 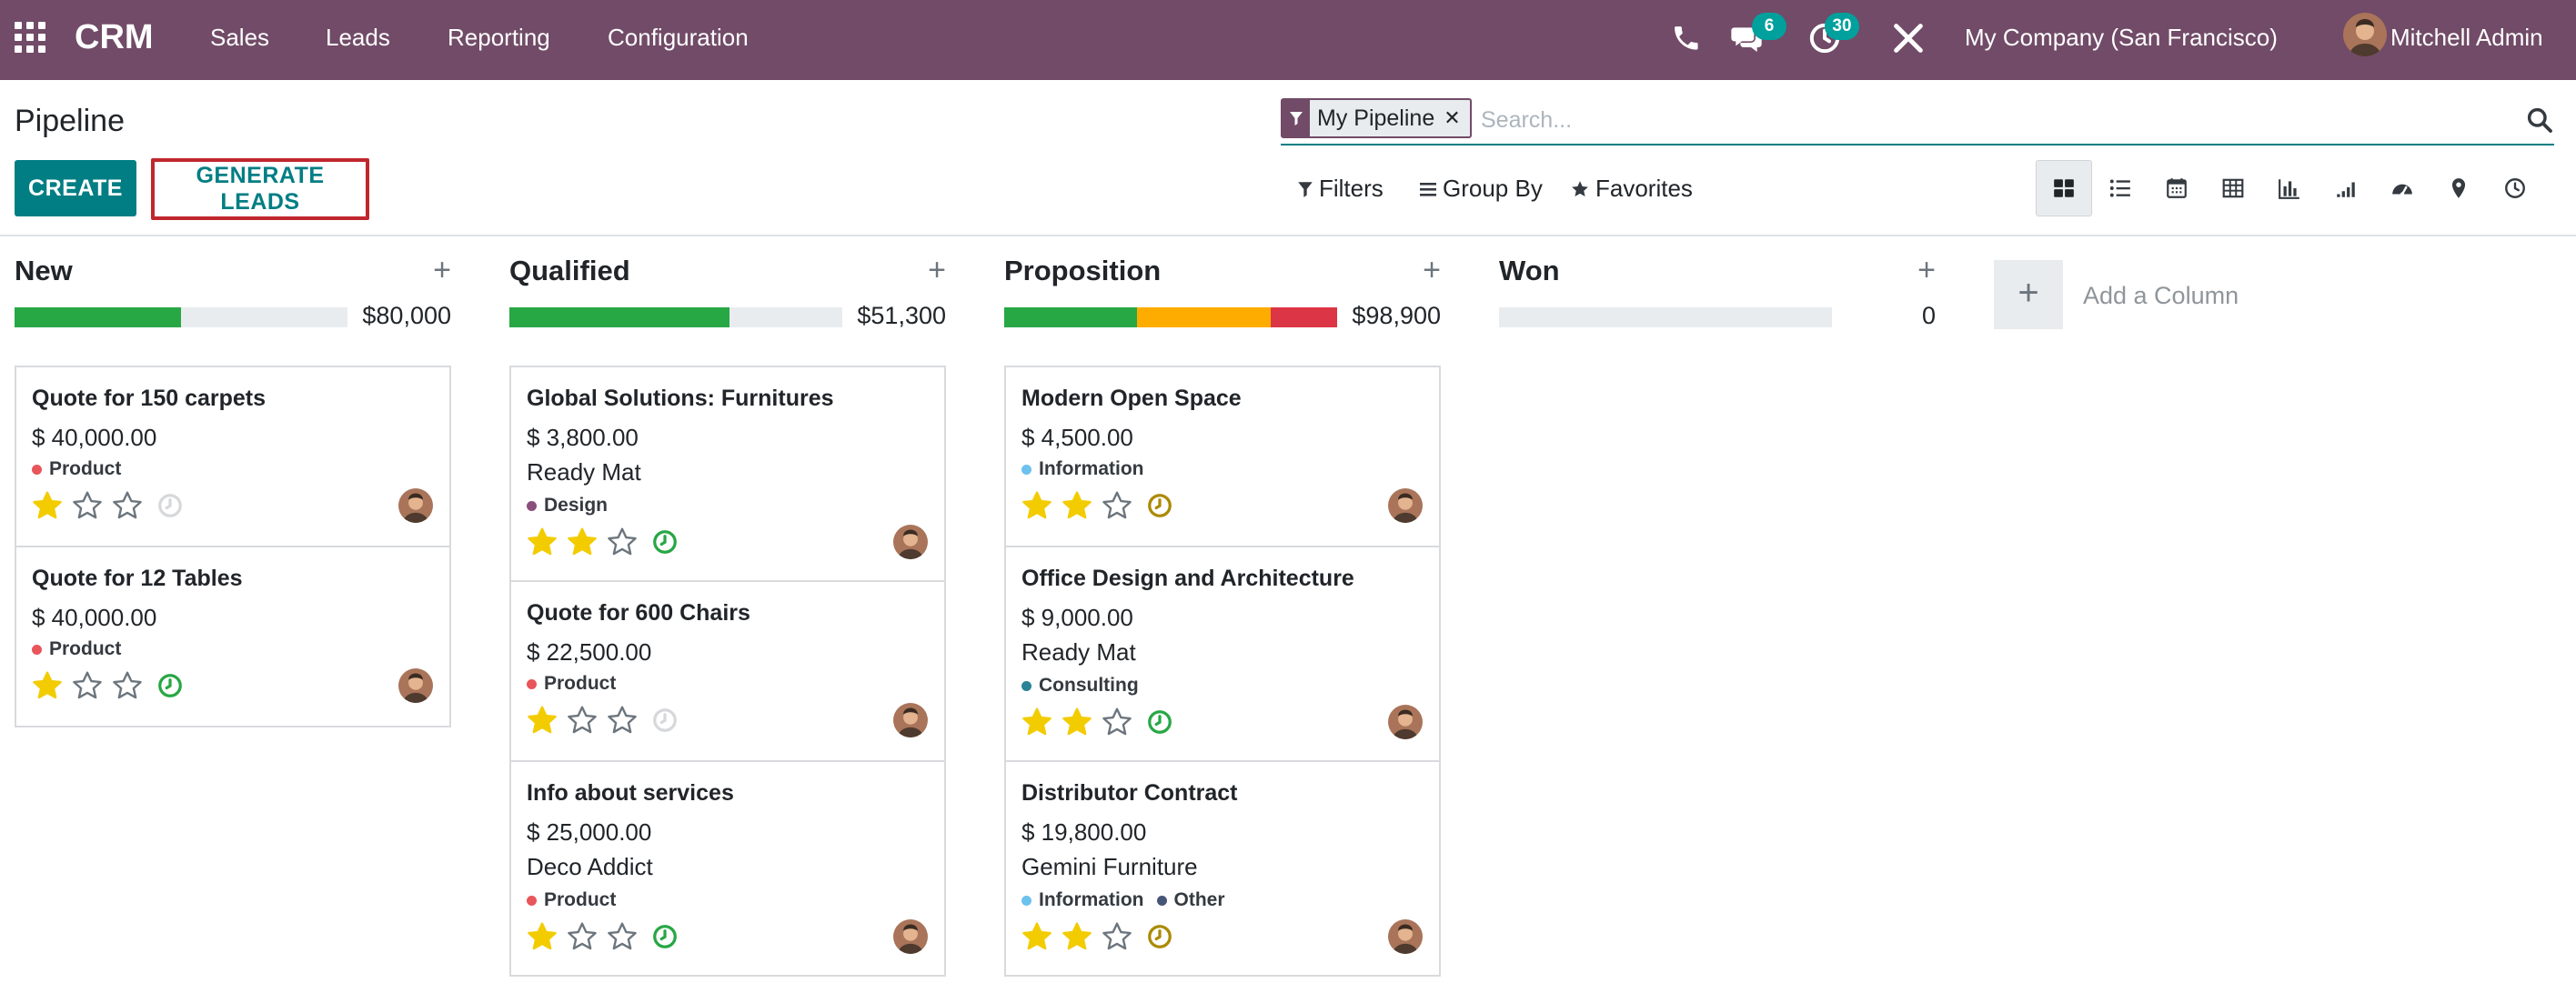 What do you see at coordinates (1082, 271) in the screenshot?
I see `column-title: Proposition` at bounding box center [1082, 271].